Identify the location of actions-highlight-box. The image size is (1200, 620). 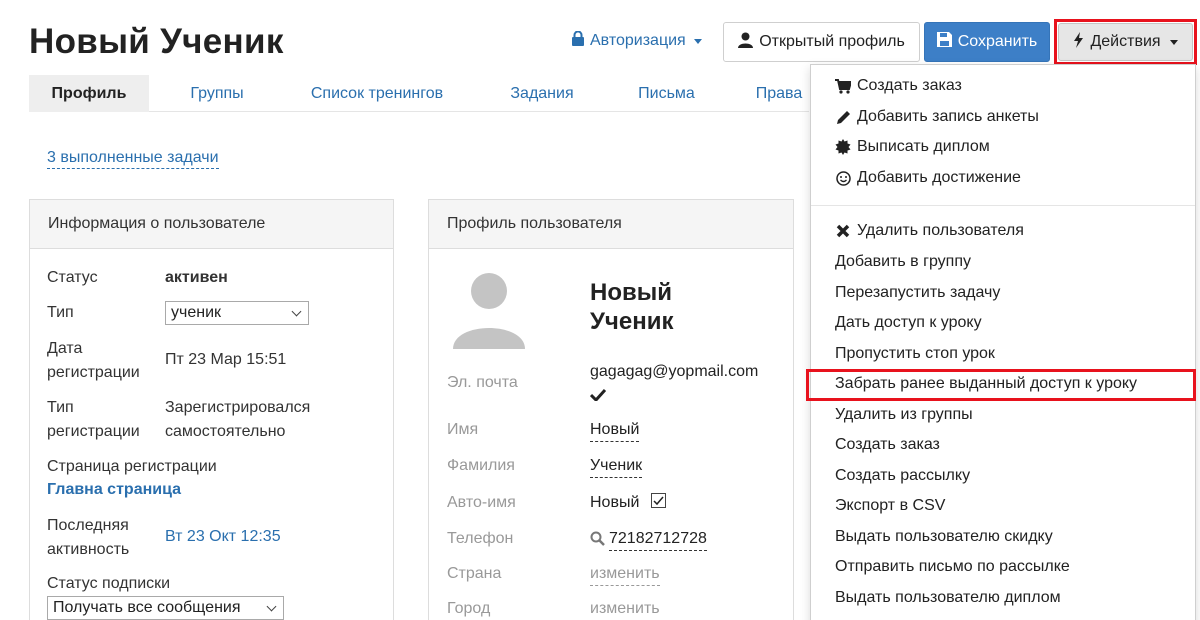
(1125, 42).